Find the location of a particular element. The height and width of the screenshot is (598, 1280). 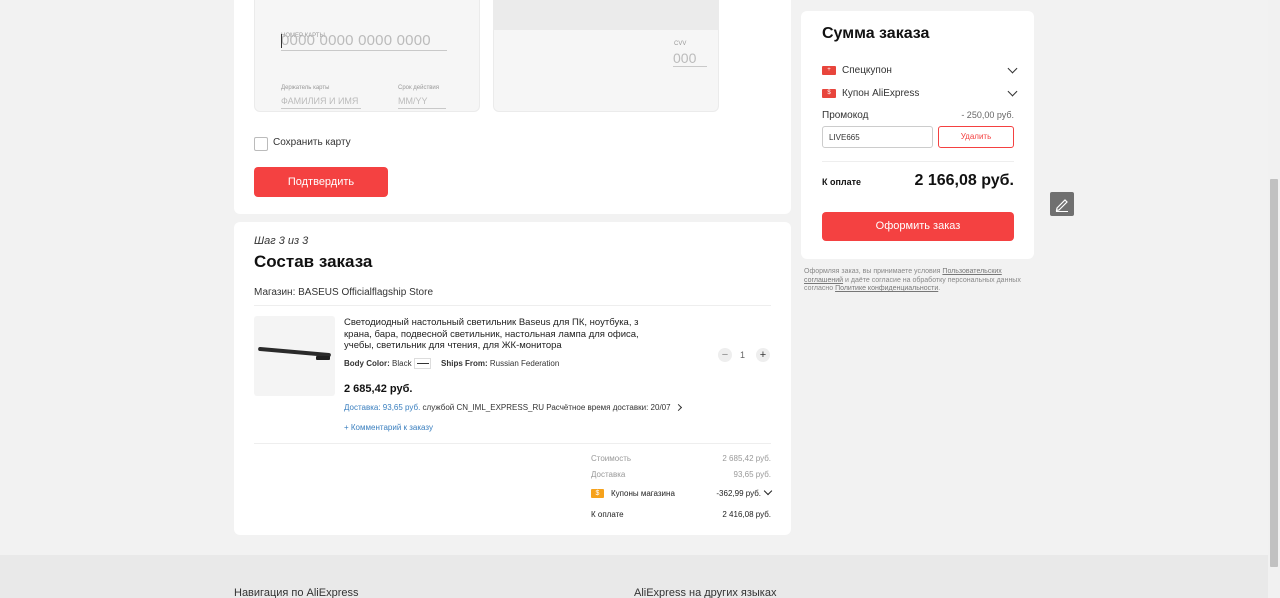

footer-nav-title: Навигация по AliExpress is located at coordinates (296, 592).